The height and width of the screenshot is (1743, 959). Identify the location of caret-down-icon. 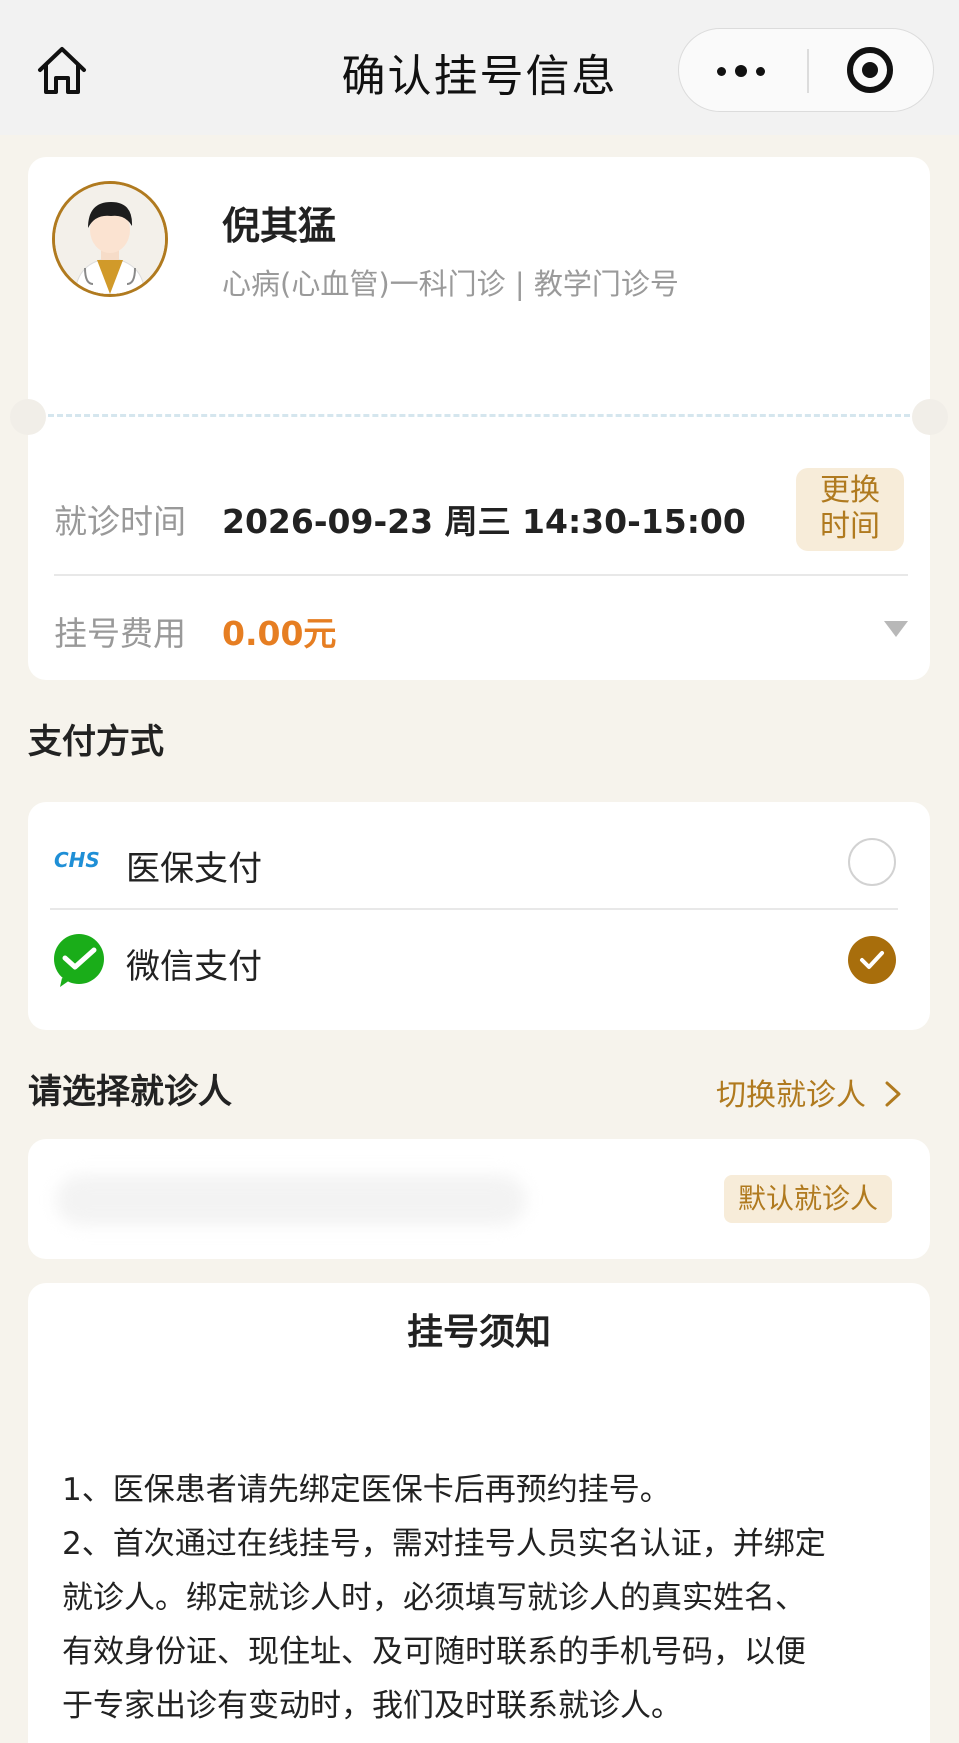
(896, 629).